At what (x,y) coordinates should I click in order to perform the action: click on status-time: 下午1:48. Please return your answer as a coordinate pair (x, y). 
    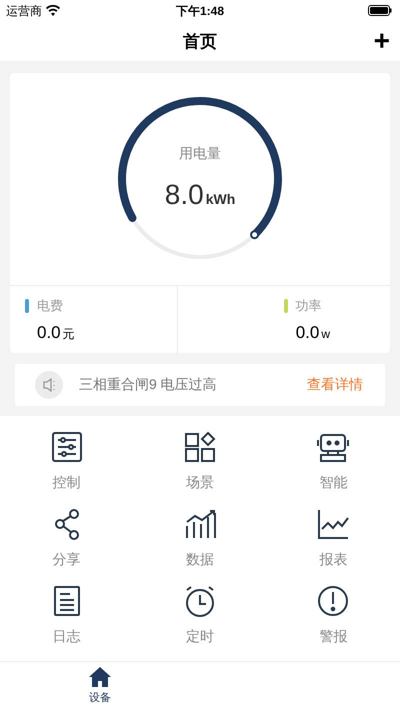
    Looking at the image, I should click on (200, 11).